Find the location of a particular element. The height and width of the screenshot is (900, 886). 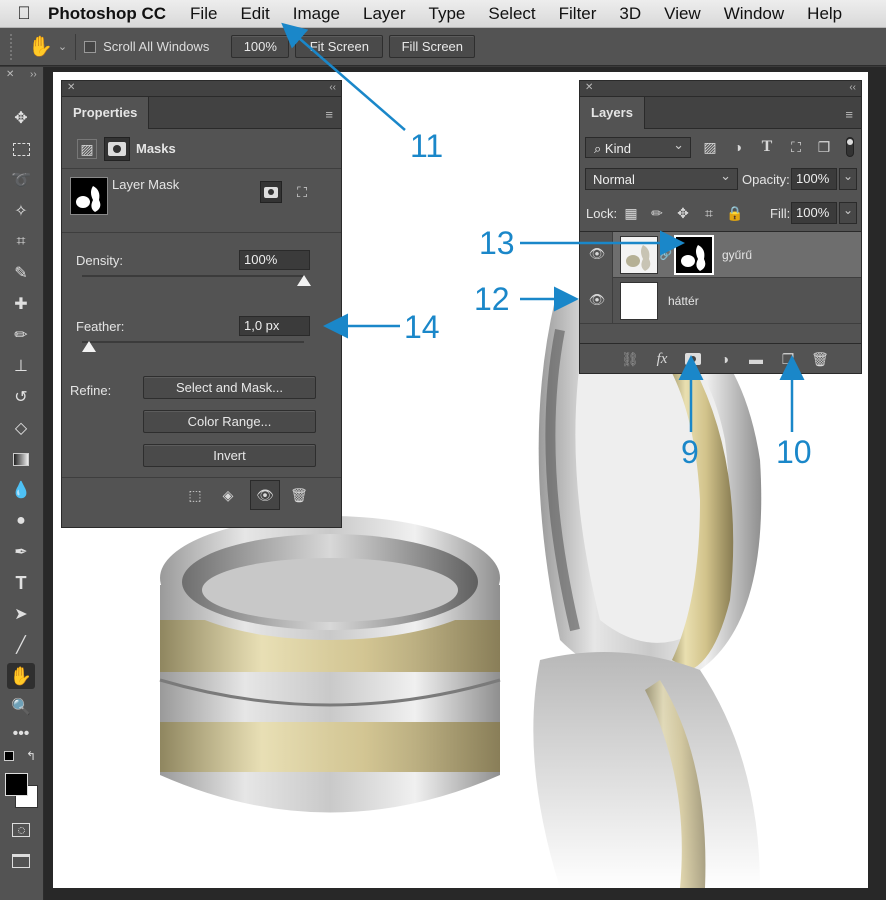

opacity-field: 100% is located at coordinates (814, 179).